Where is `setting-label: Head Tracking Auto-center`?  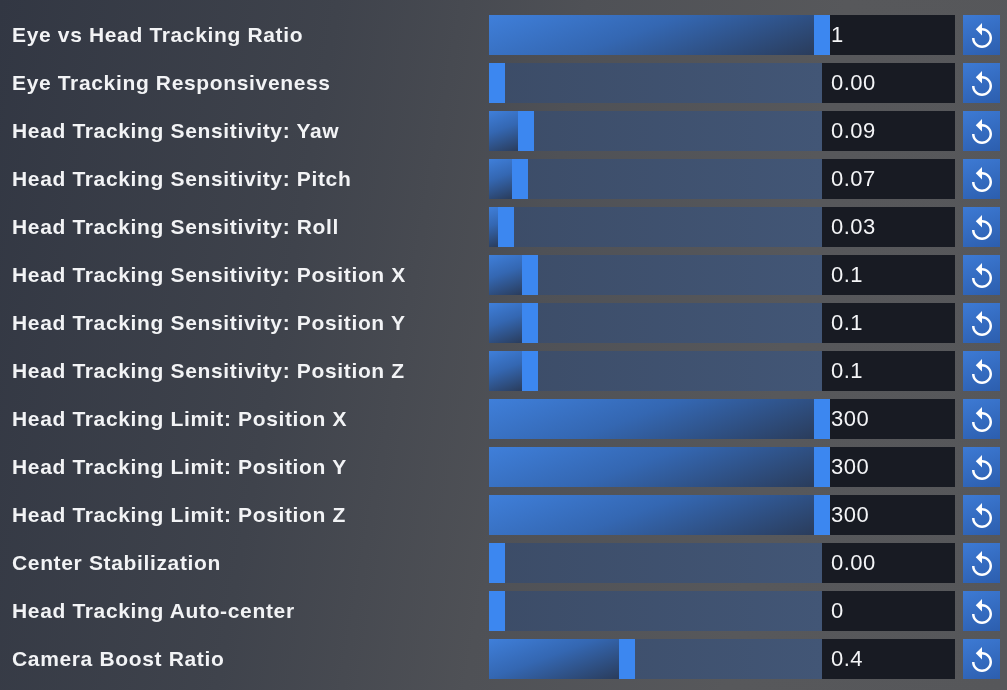
setting-label: Head Tracking Auto-center is located at coordinates (153, 611).